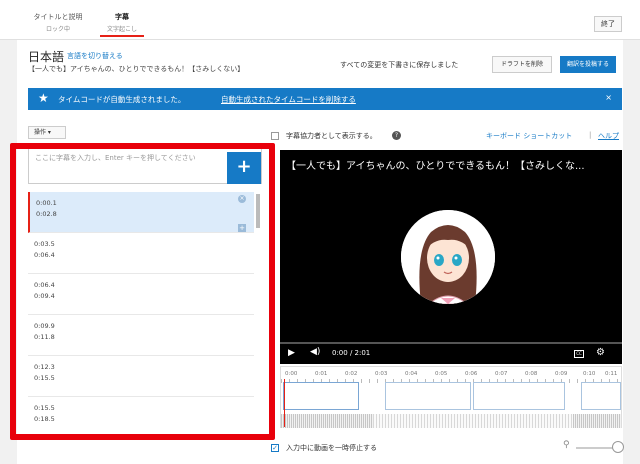 This screenshot has width=640, height=464. What do you see at coordinates (43, 98) in the screenshot?
I see `star-icon: ★` at bounding box center [43, 98].